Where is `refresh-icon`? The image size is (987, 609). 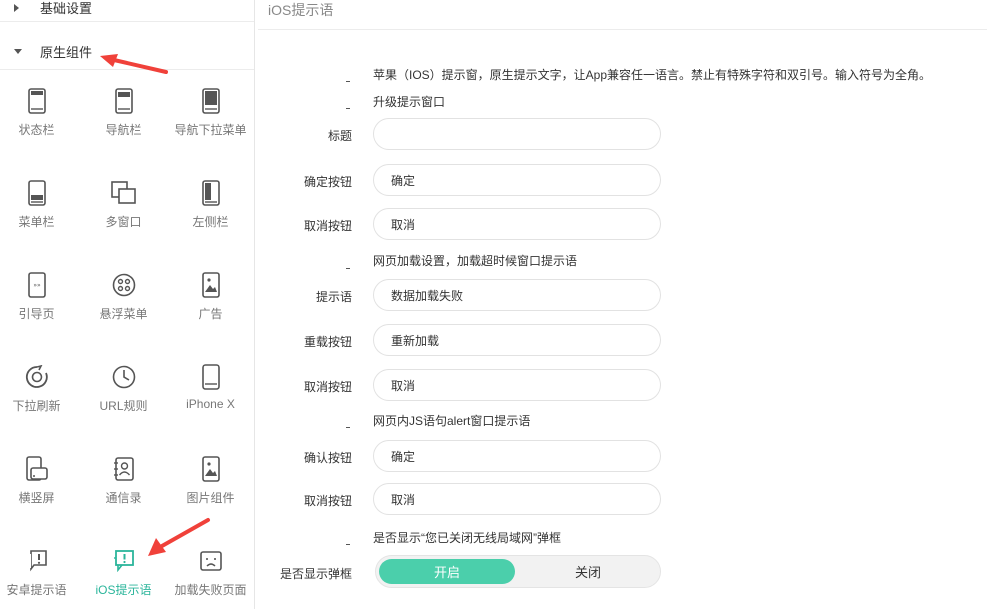
refresh-icon is located at coordinates (36, 376).